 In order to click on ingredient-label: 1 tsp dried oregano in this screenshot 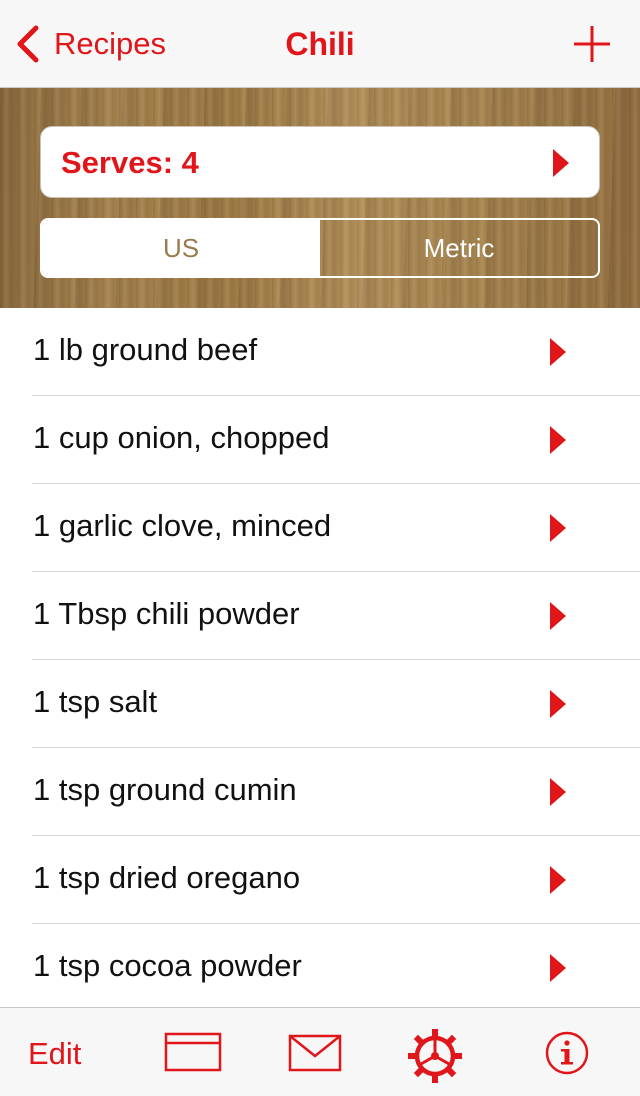, I will do `click(167, 877)`.